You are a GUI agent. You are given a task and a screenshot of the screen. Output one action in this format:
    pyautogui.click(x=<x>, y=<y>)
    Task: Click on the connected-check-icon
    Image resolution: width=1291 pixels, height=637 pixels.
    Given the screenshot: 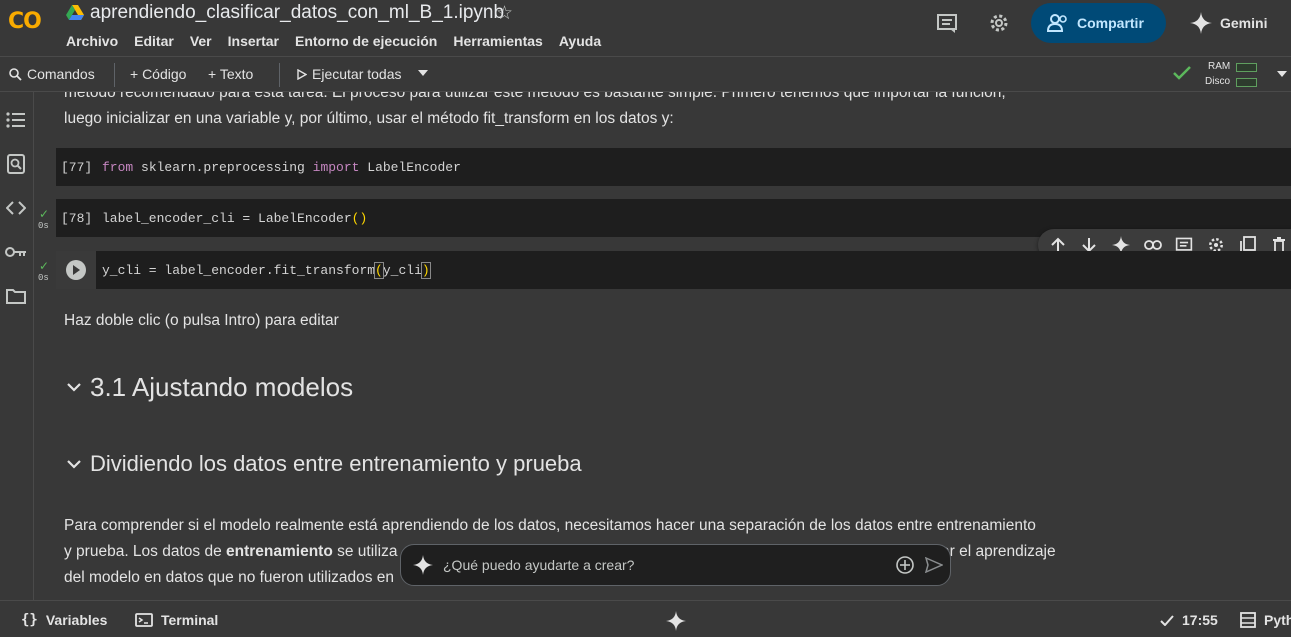 What is the action you would take?
    pyautogui.click(x=1182, y=73)
    